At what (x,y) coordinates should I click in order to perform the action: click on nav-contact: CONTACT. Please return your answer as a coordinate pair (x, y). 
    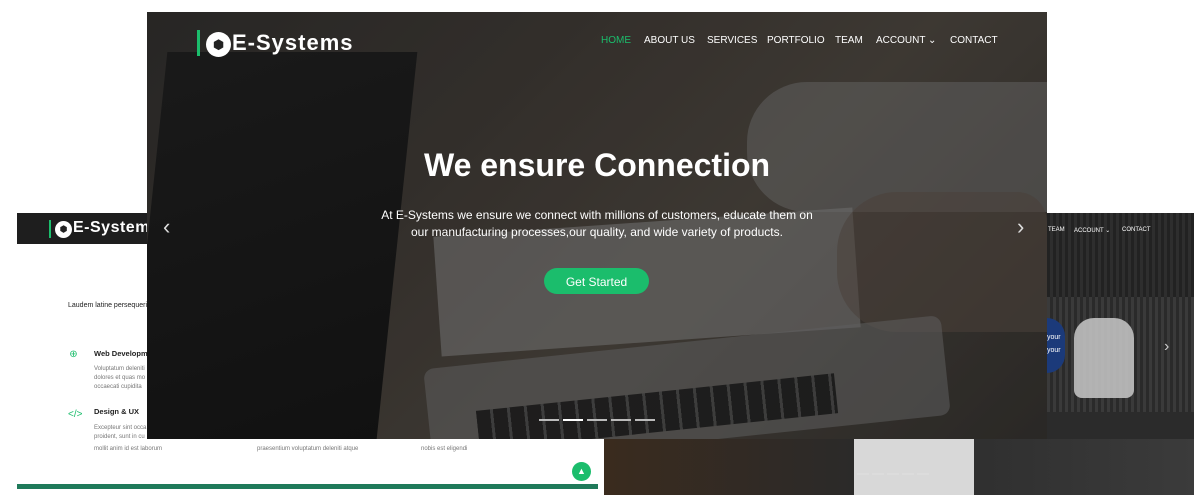
    Looking at the image, I should click on (974, 40).